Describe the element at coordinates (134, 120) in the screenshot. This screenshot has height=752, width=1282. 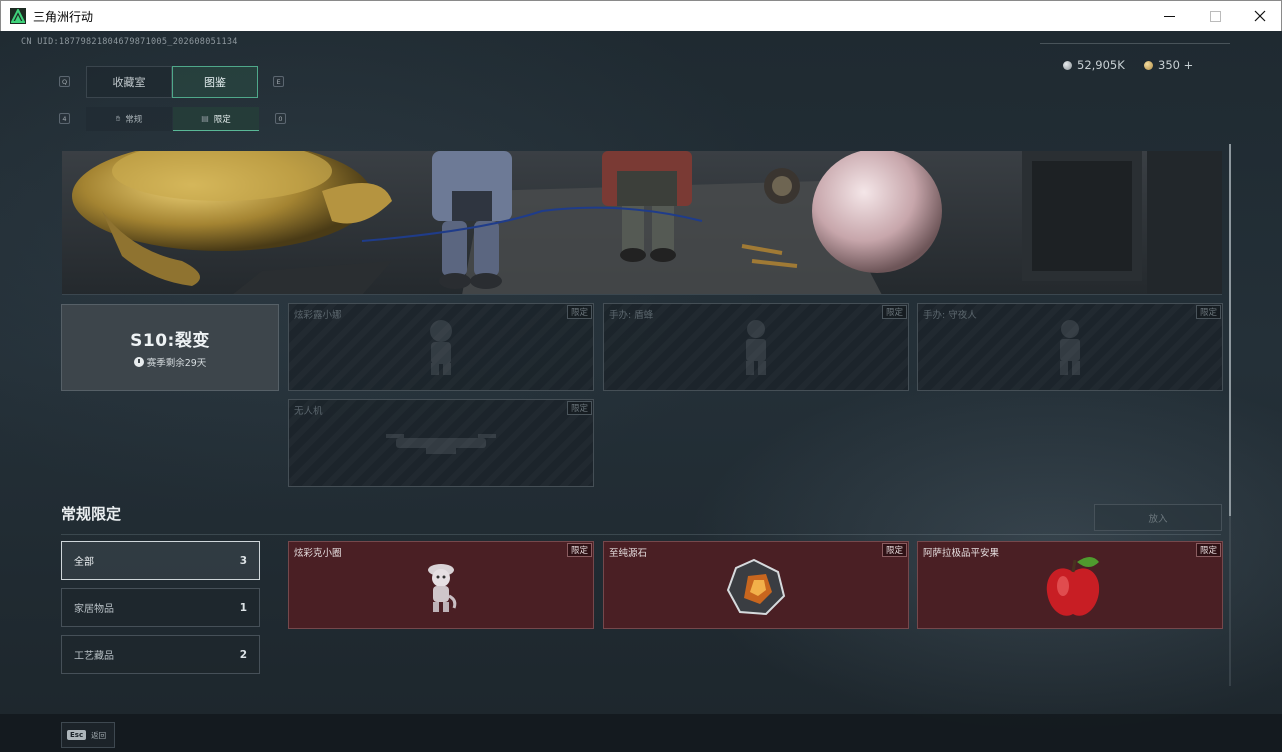
I see `subtab-regular-label: 常规` at that location.